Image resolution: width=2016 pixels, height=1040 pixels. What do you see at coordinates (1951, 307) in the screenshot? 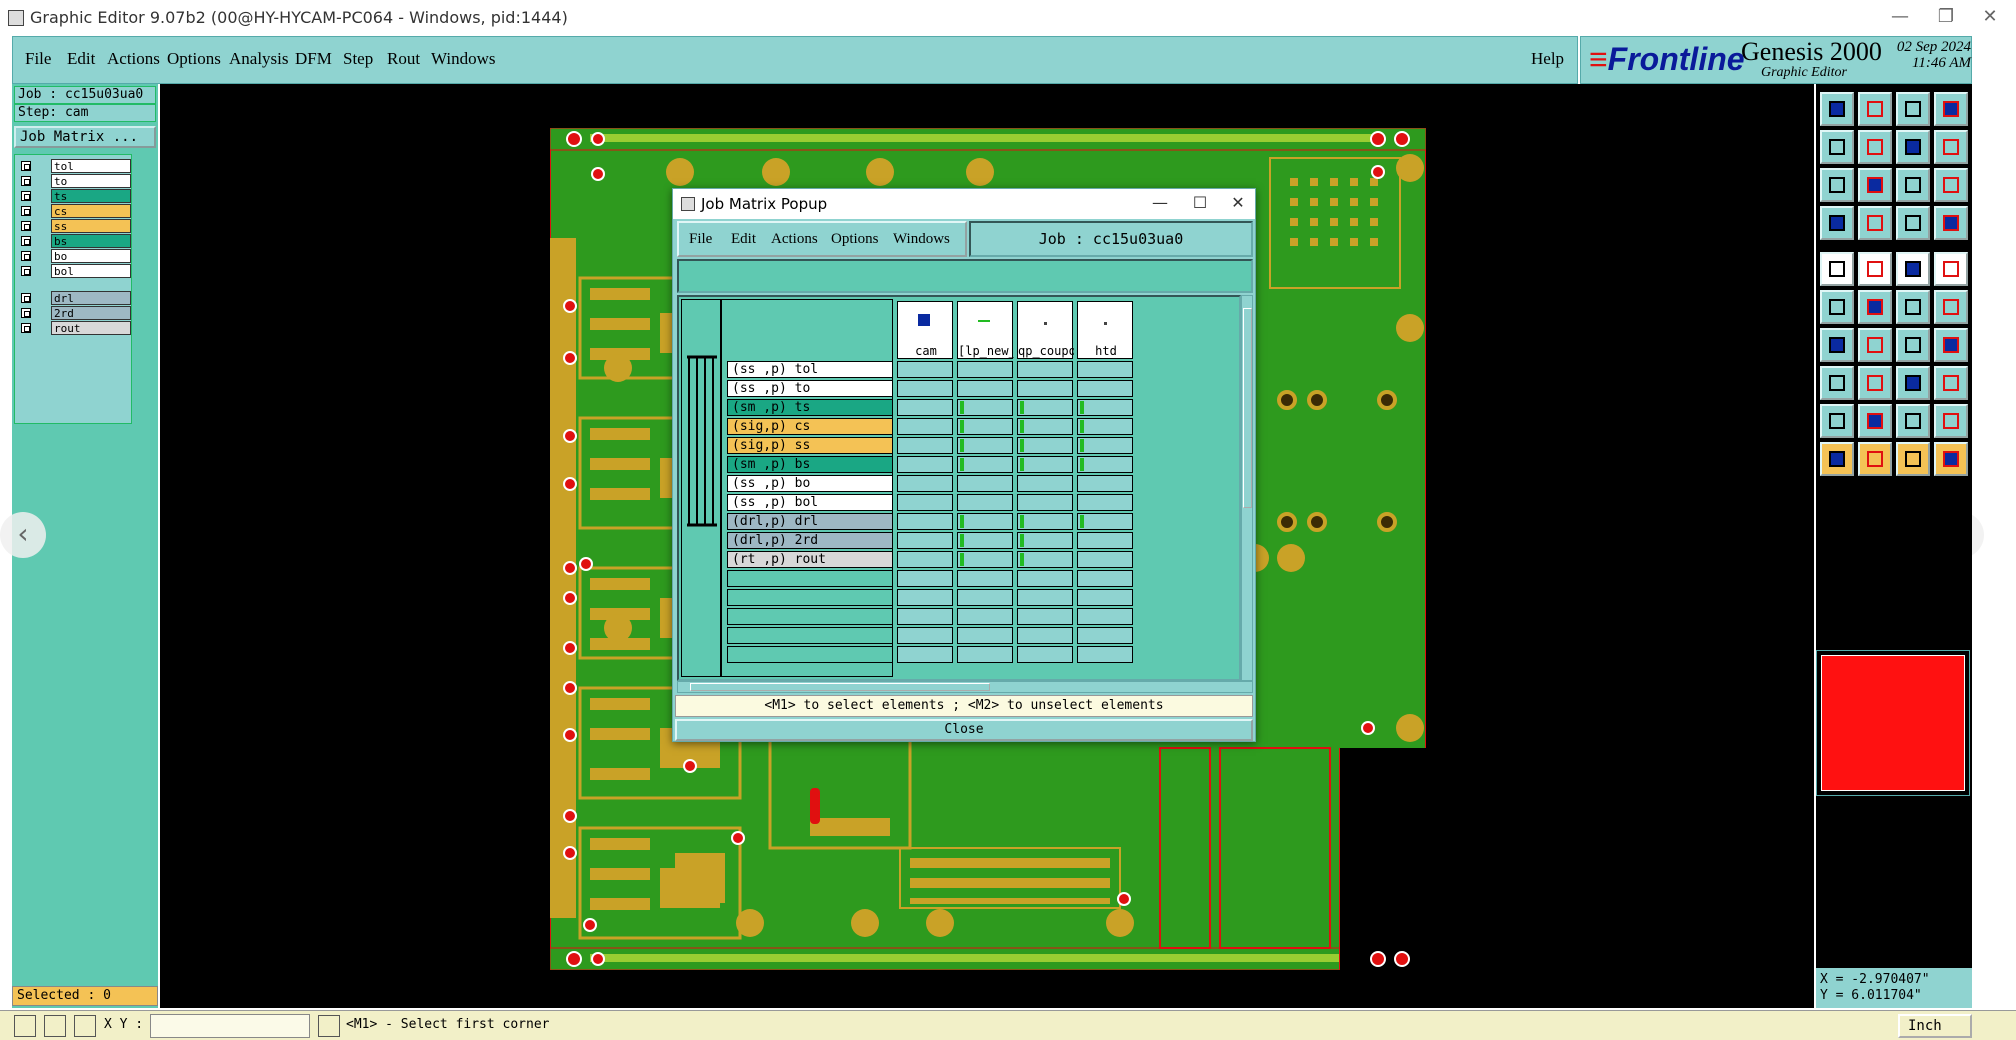
I see `edge-icon` at bounding box center [1951, 307].